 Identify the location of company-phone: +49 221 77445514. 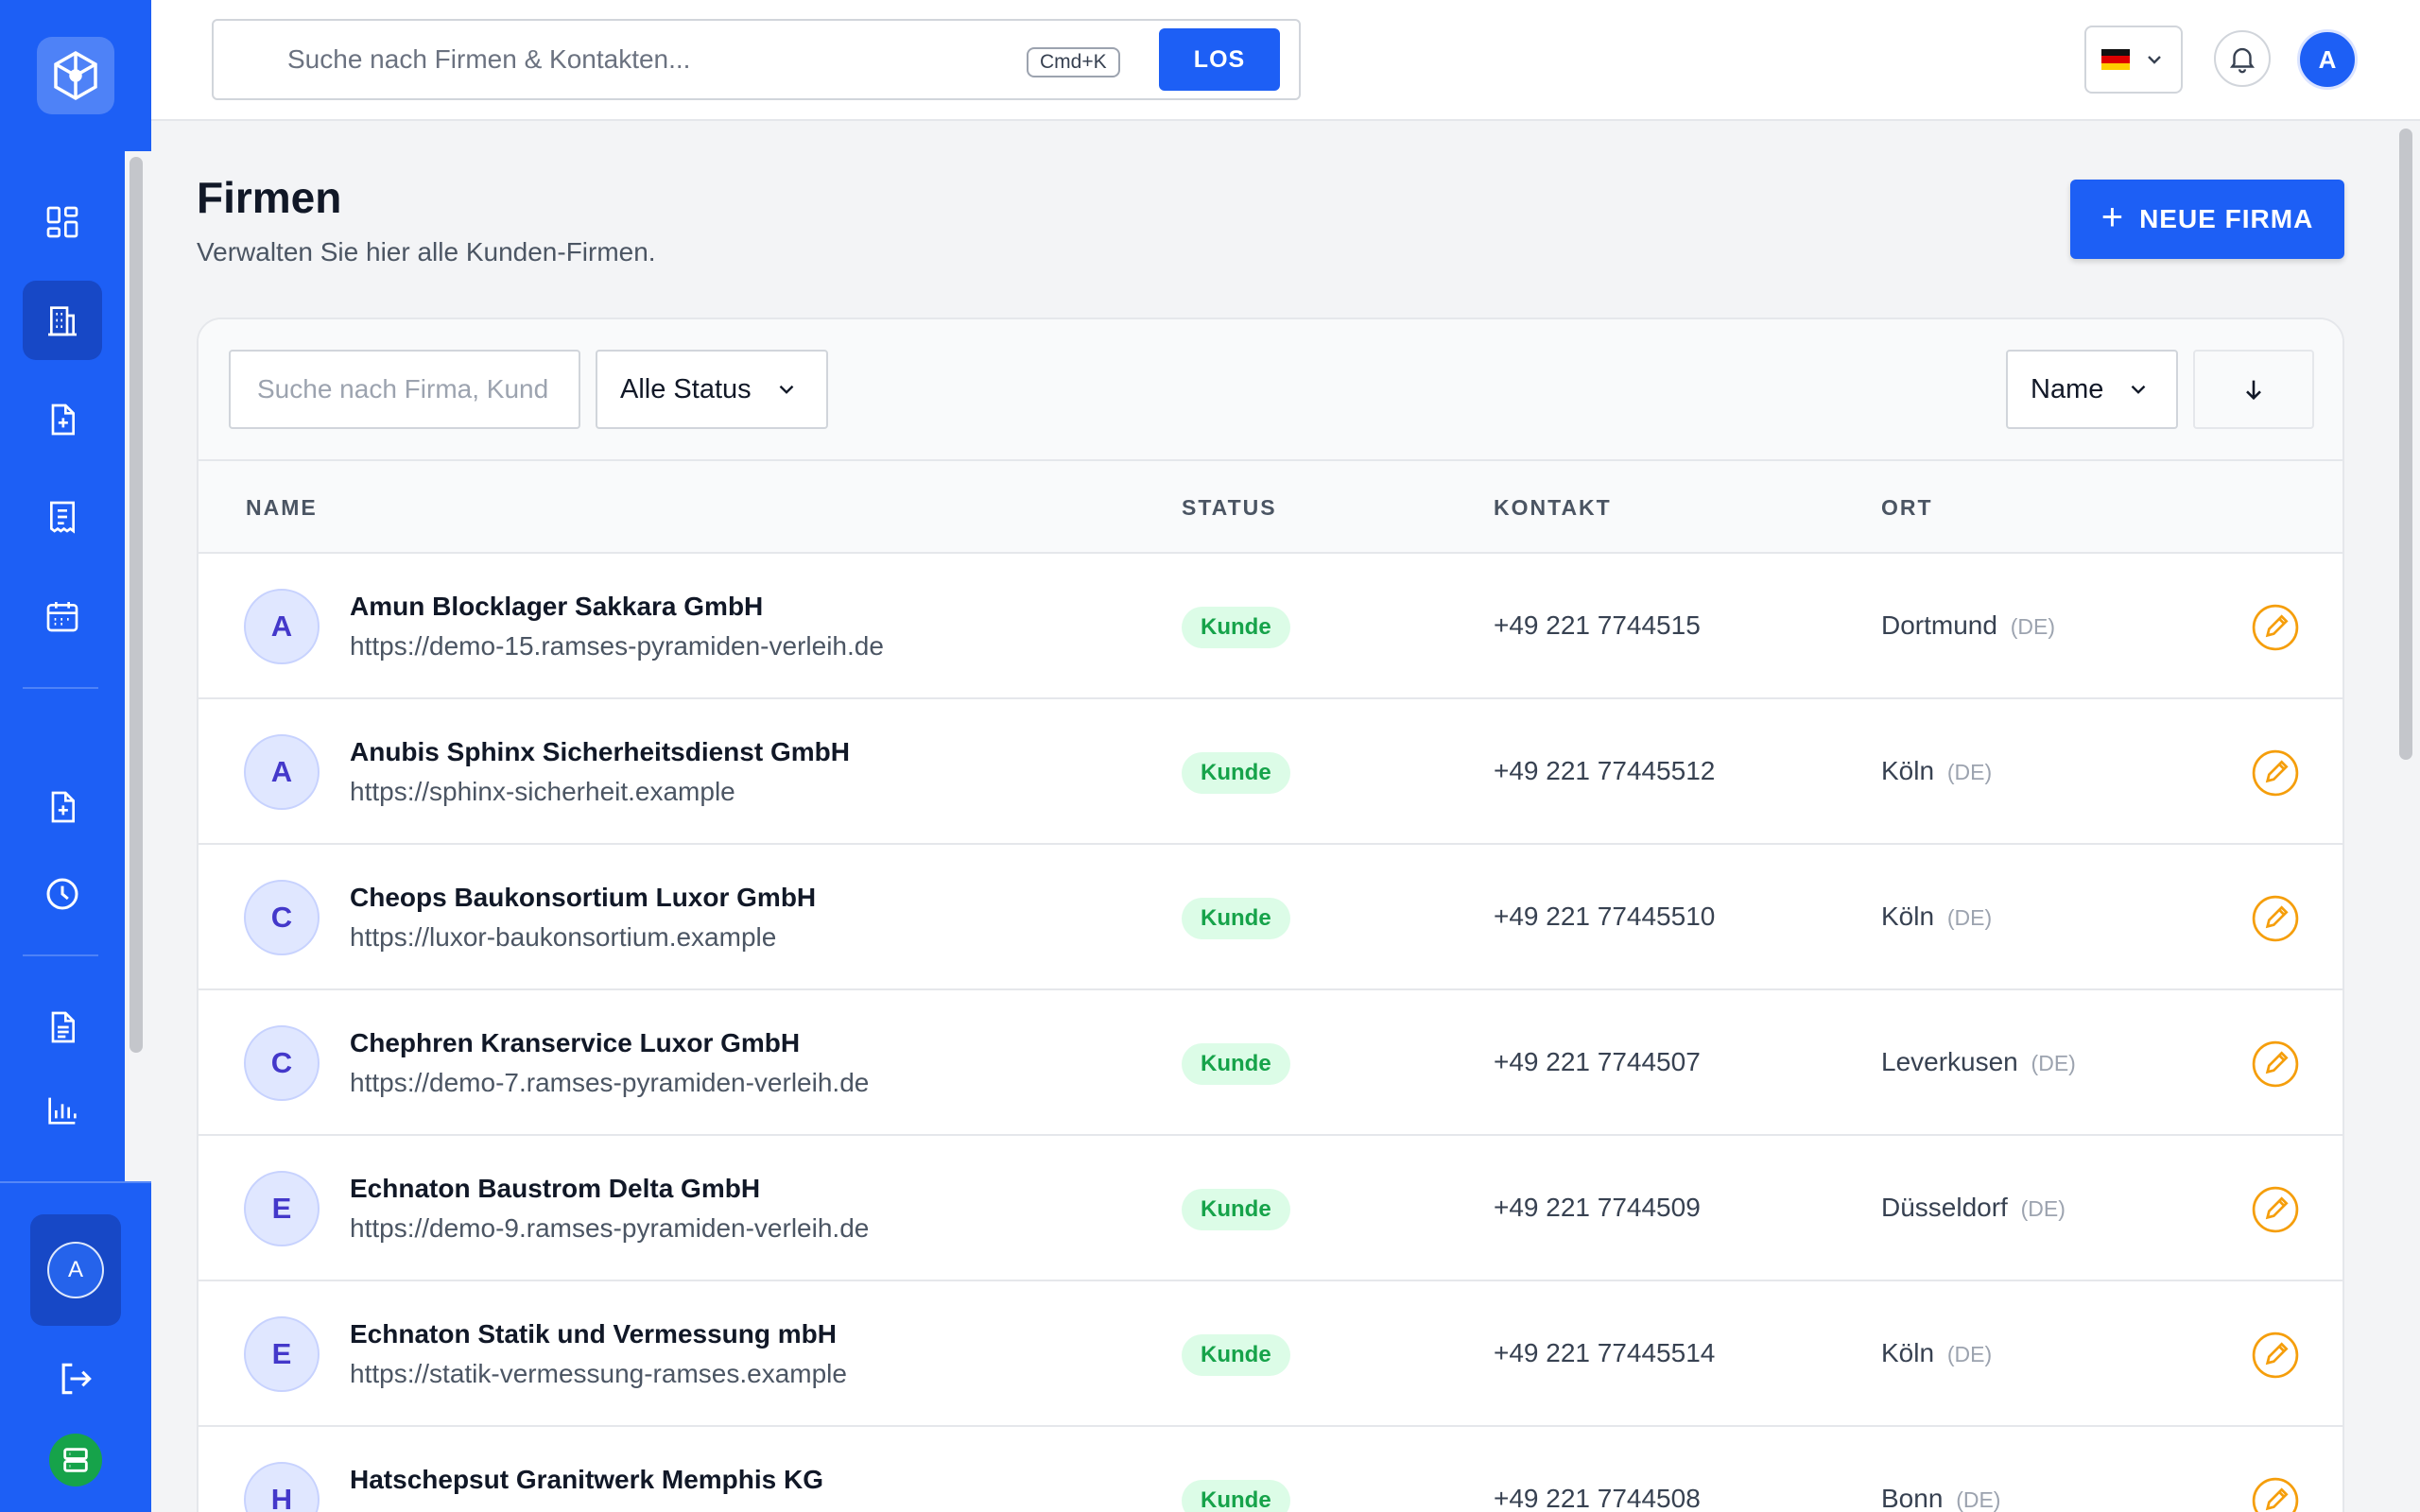
(1605, 1352).